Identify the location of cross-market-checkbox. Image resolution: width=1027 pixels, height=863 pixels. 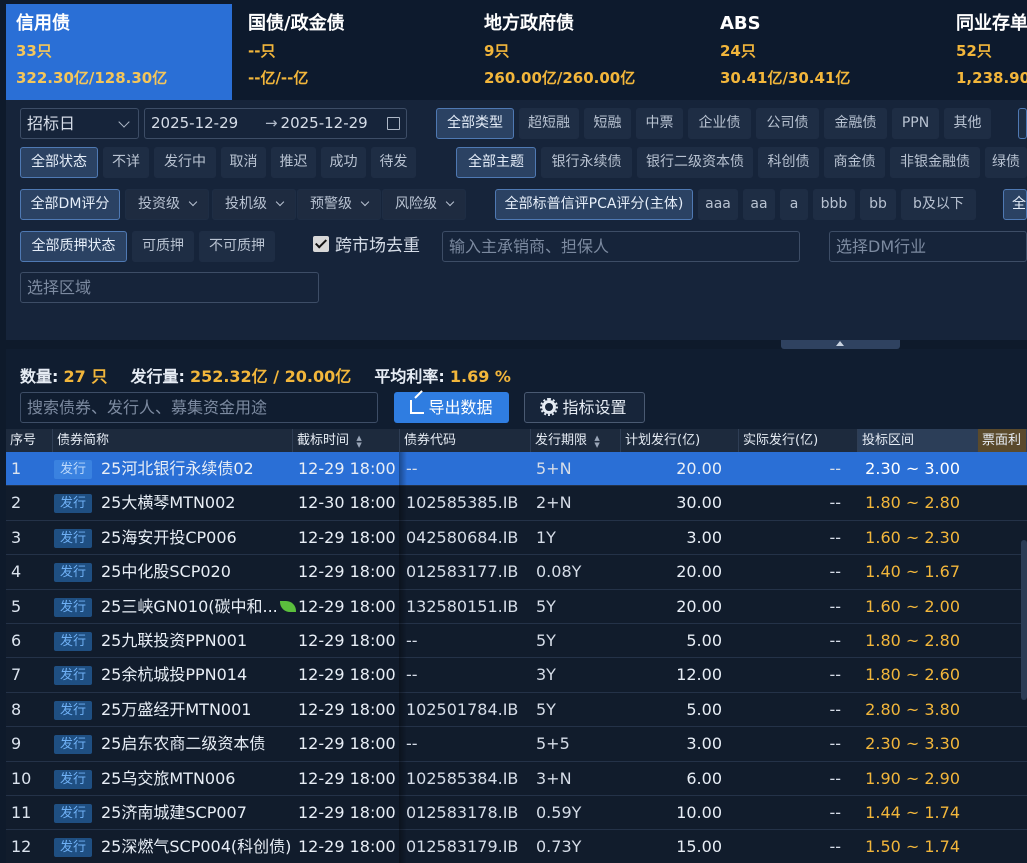
(321, 244).